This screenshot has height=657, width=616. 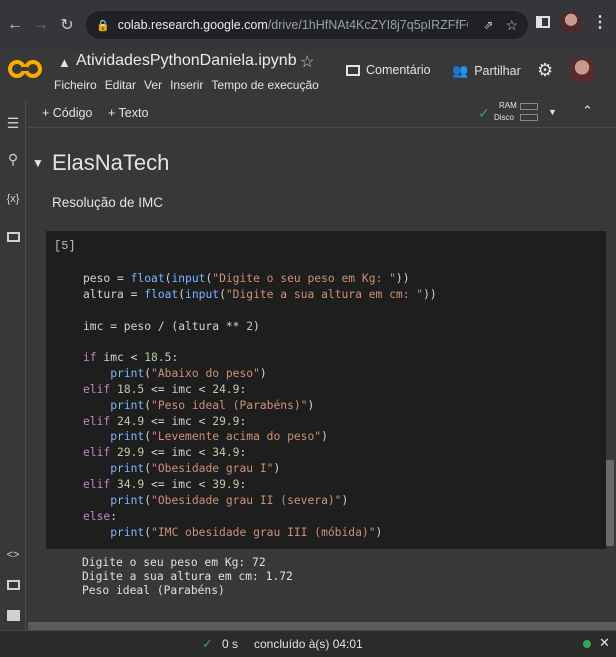 What do you see at coordinates (230, 644) in the screenshot?
I see `execution-time: 0 s` at bounding box center [230, 644].